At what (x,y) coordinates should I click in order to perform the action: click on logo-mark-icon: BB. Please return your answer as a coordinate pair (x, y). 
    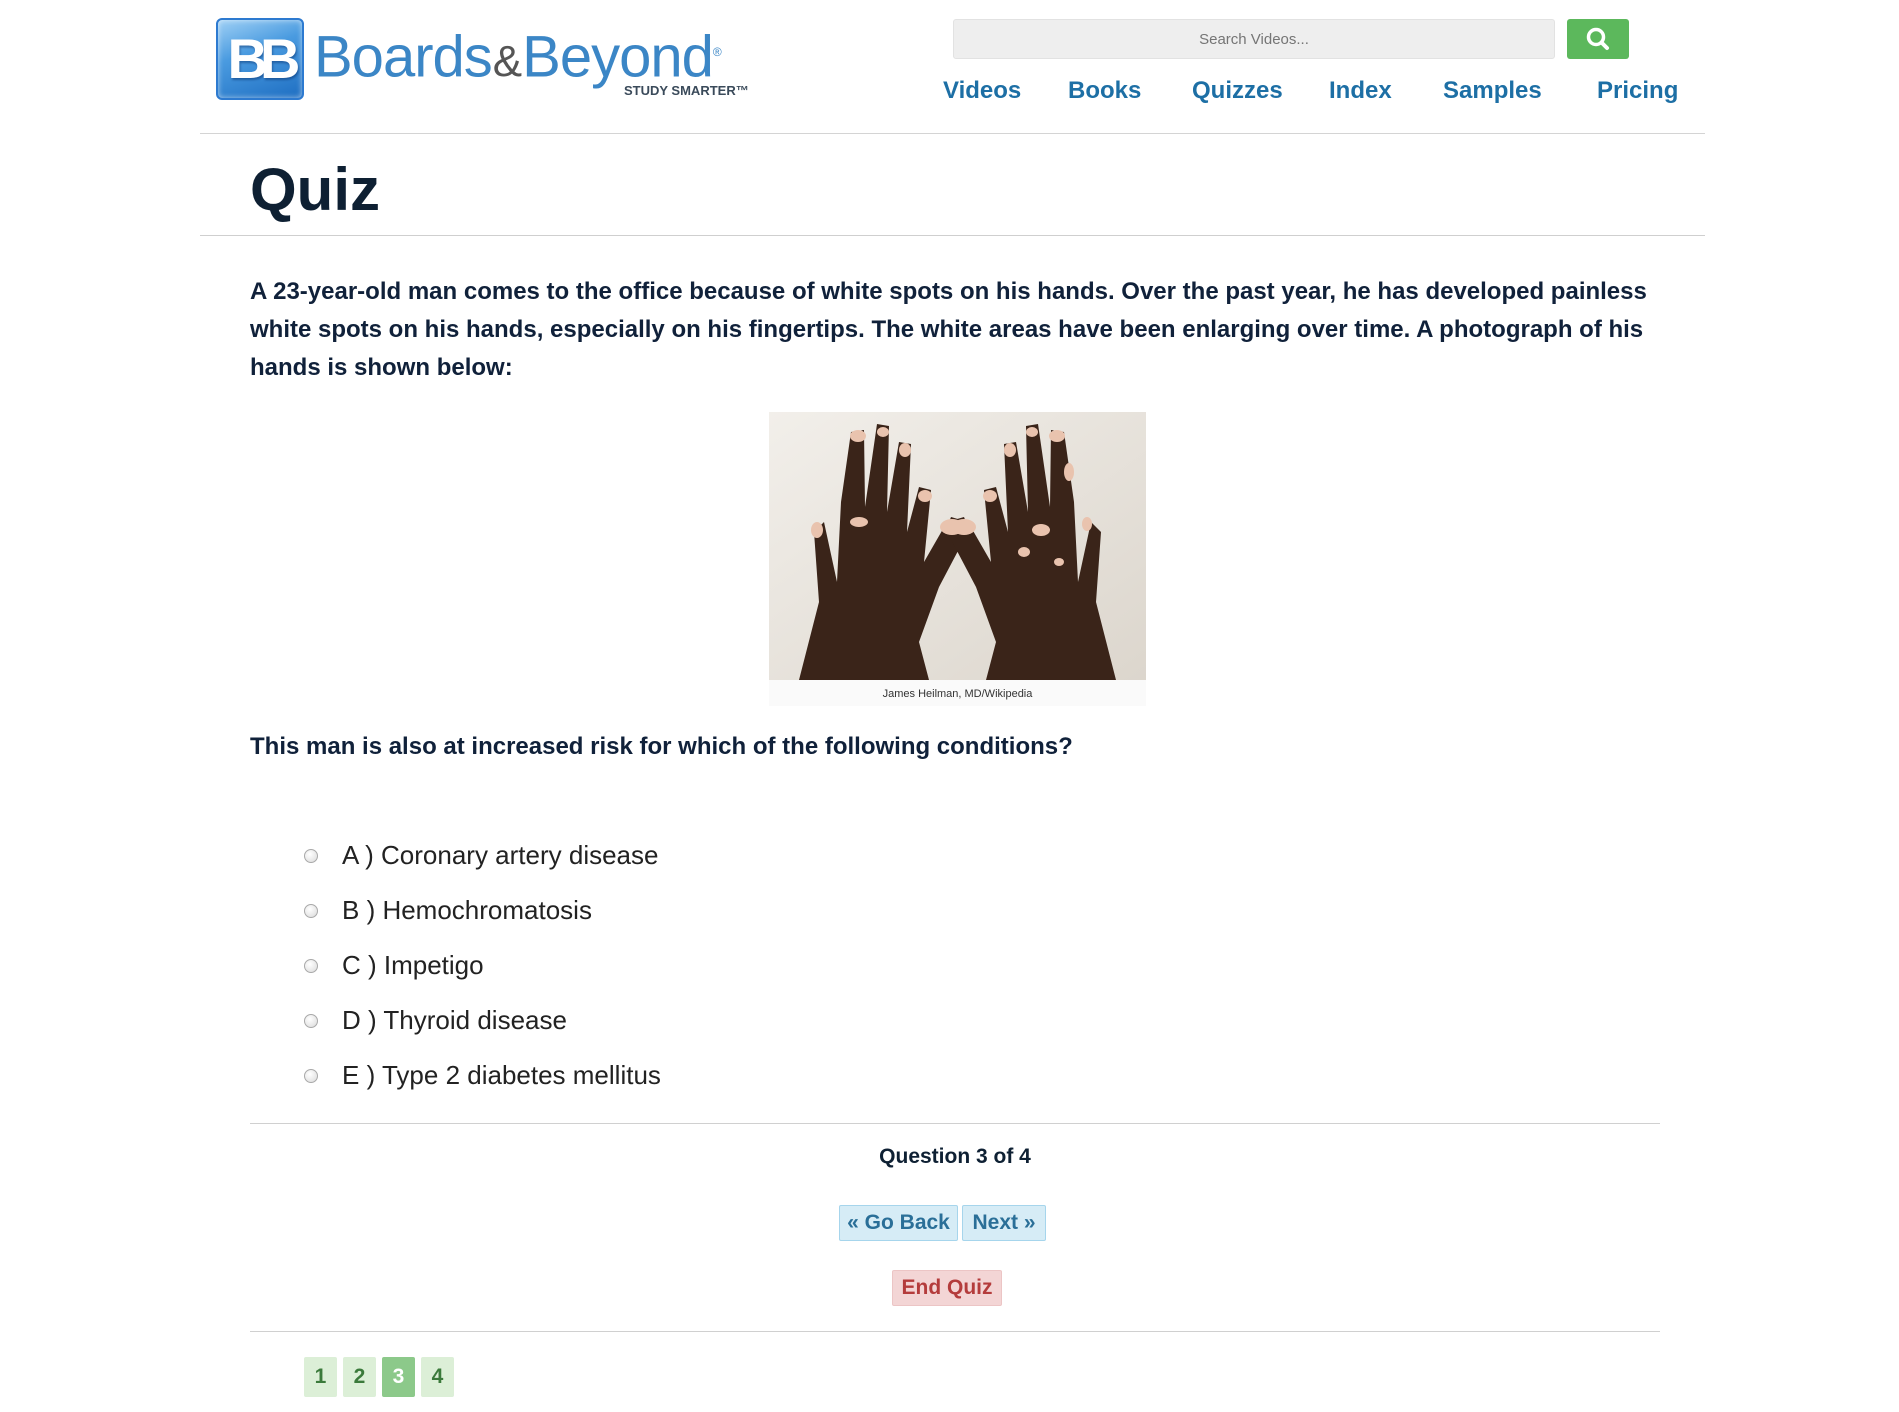
    Looking at the image, I should click on (260, 59).